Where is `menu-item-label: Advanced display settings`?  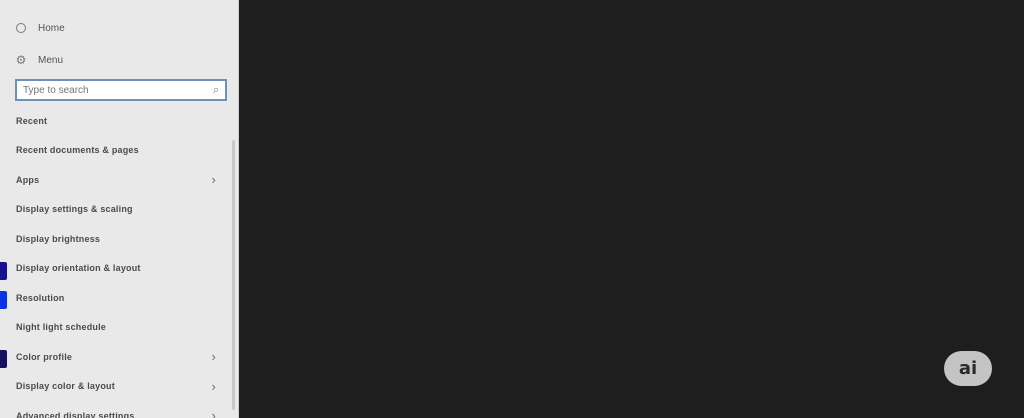 menu-item-label: Advanced display settings is located at coordinates (75, 414).